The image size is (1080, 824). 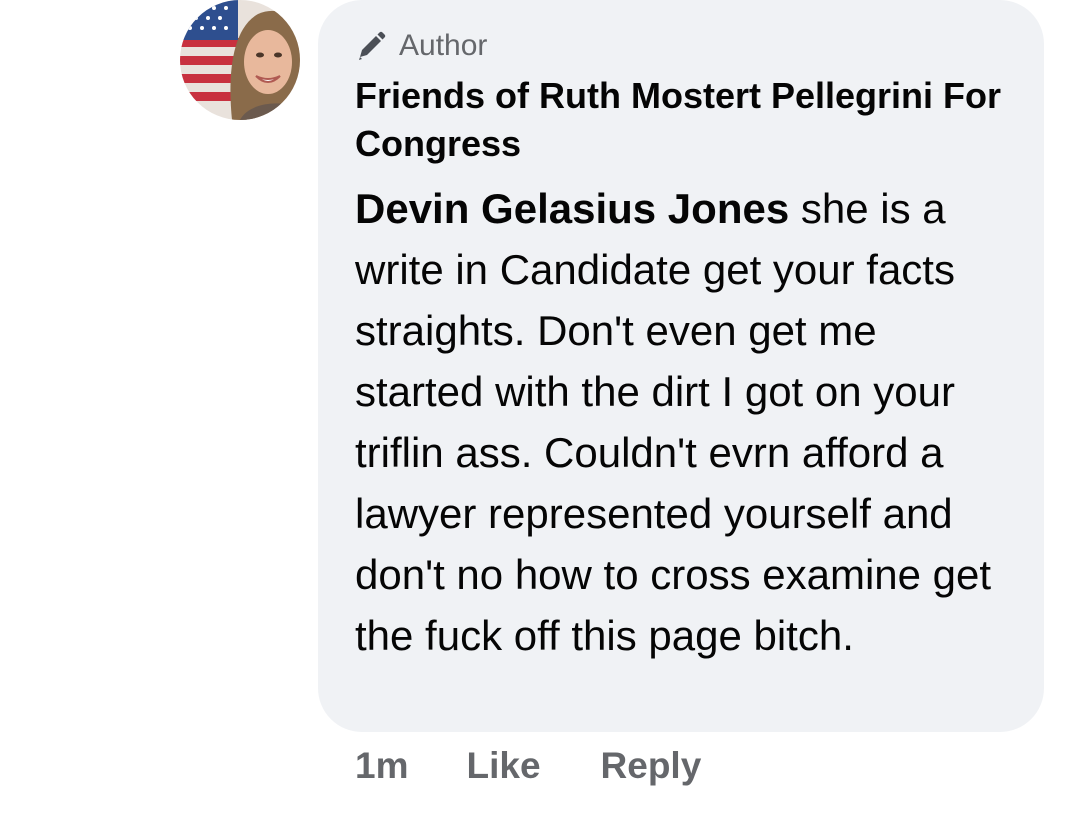 What do you see at coordinates (651, 766) in the screenshot?
I see `reply-button: Reply` at bounding box center [651, 766].